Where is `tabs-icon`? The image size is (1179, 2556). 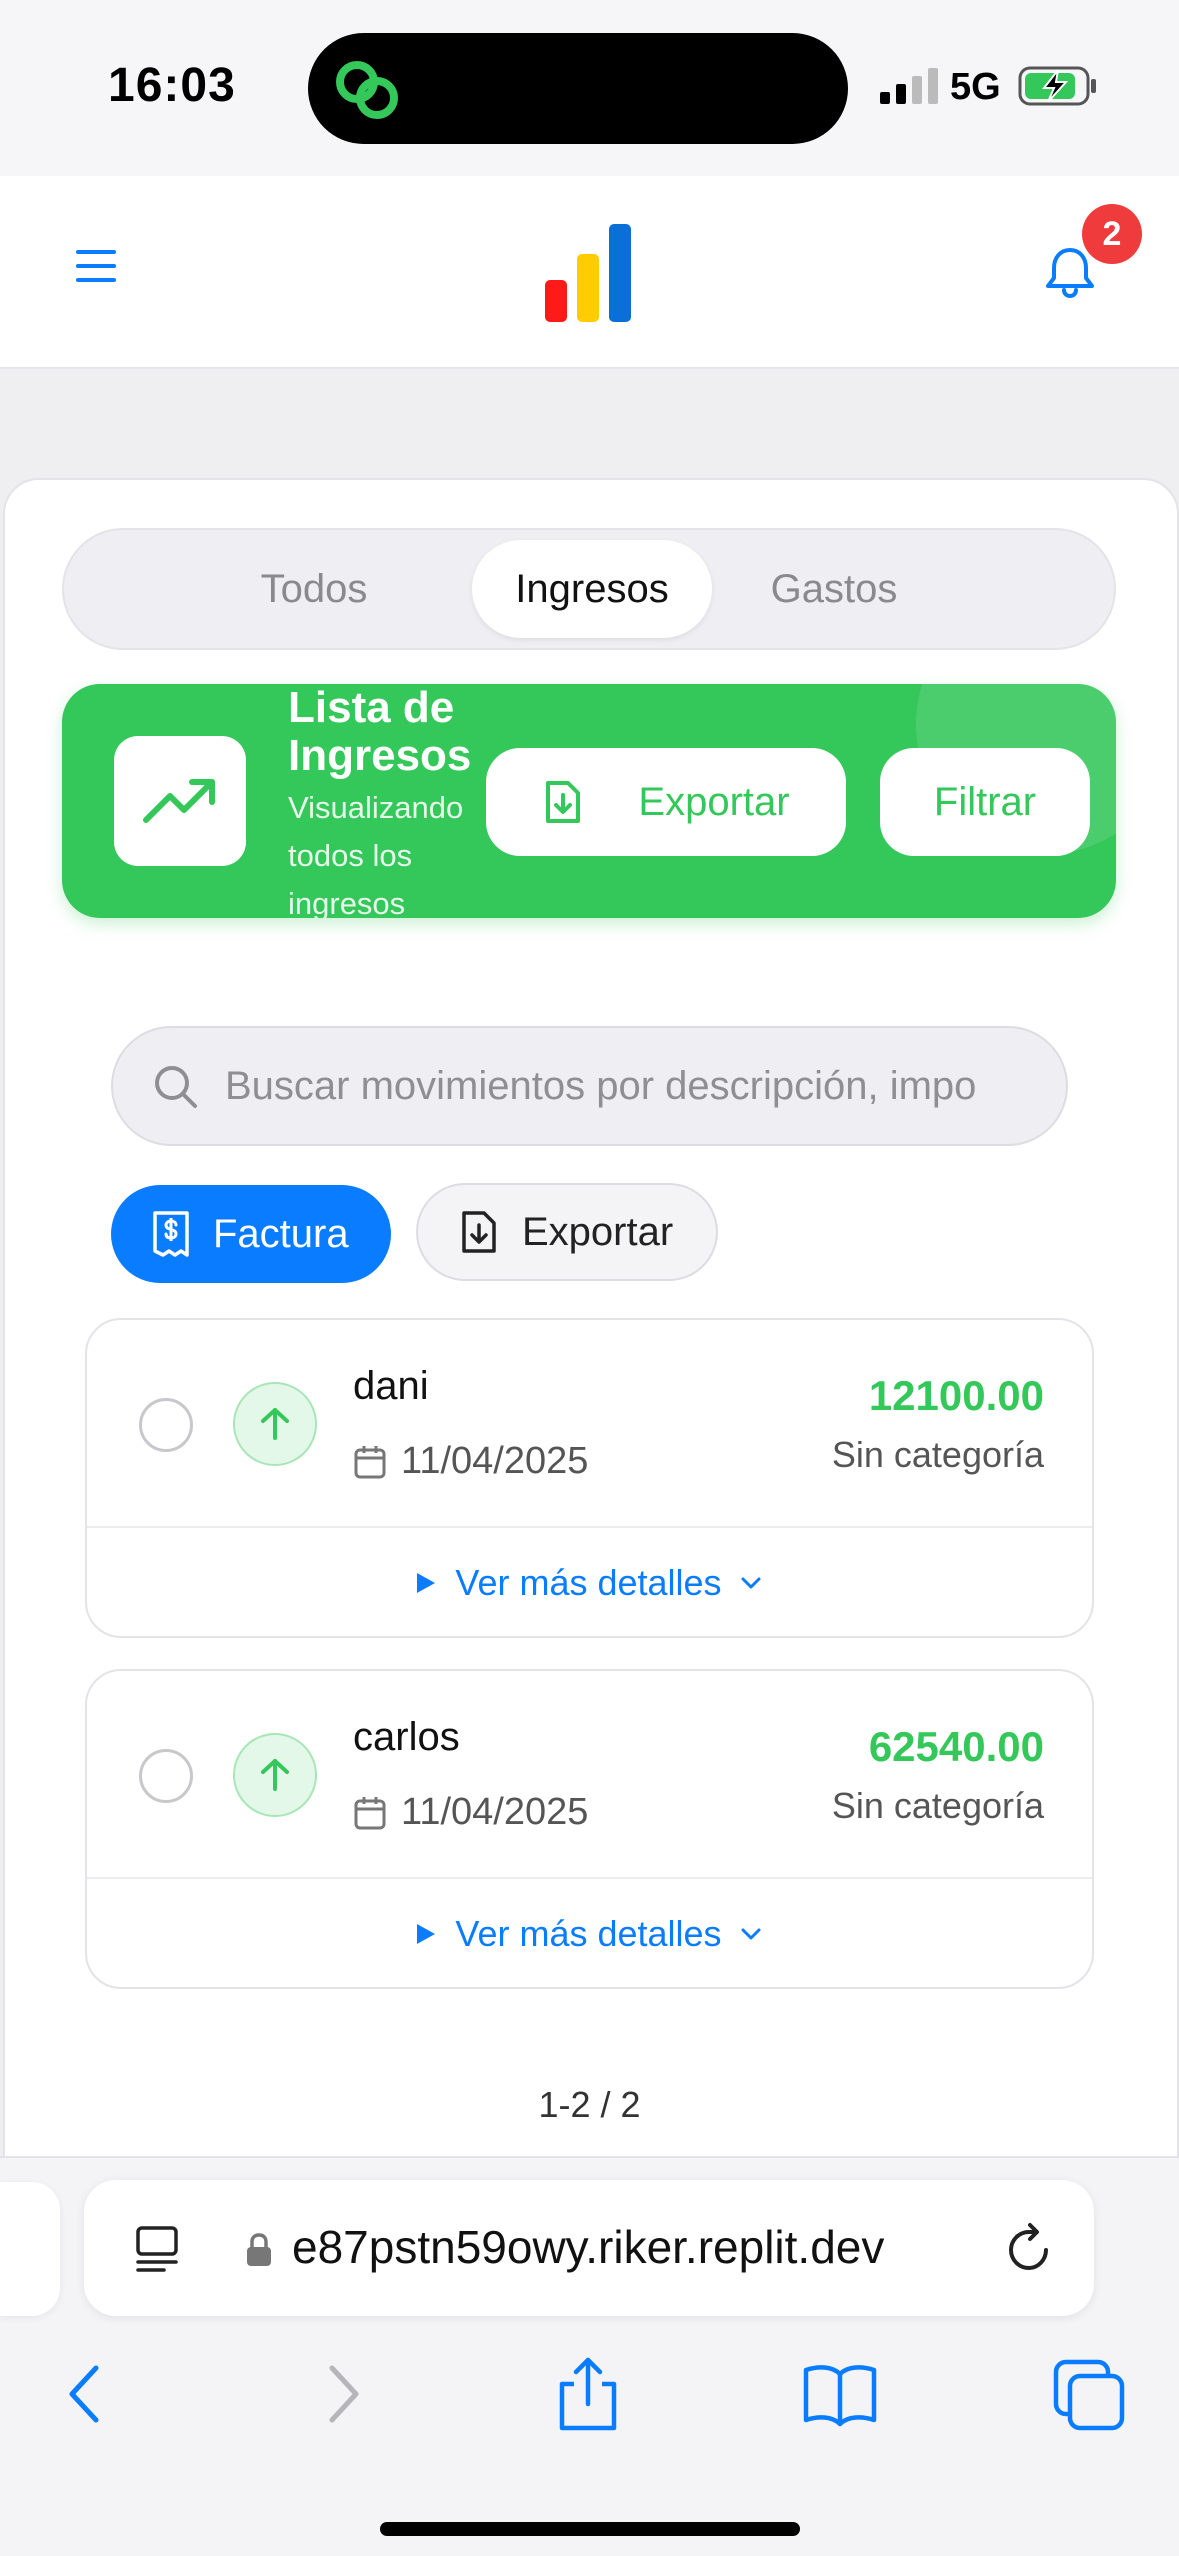
tabs-icon is located at coordinates (1090, 2394).